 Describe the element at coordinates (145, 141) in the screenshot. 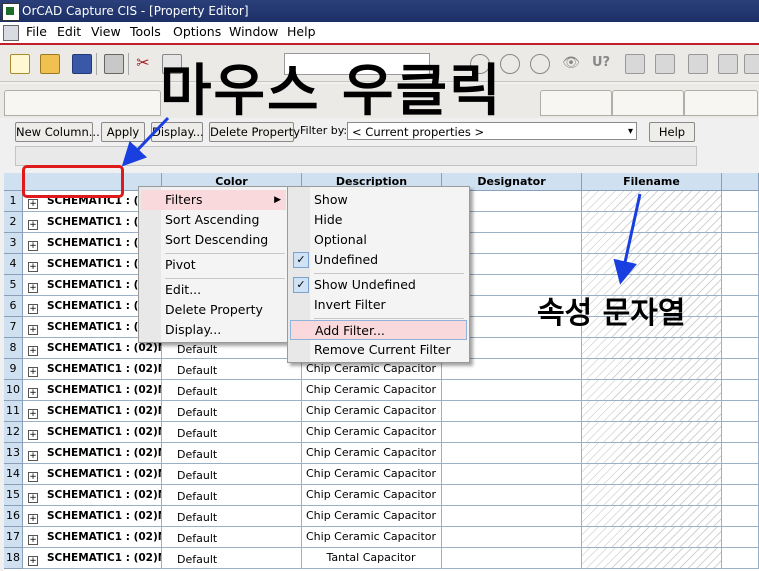

I see `arrow-to-header` at that location.